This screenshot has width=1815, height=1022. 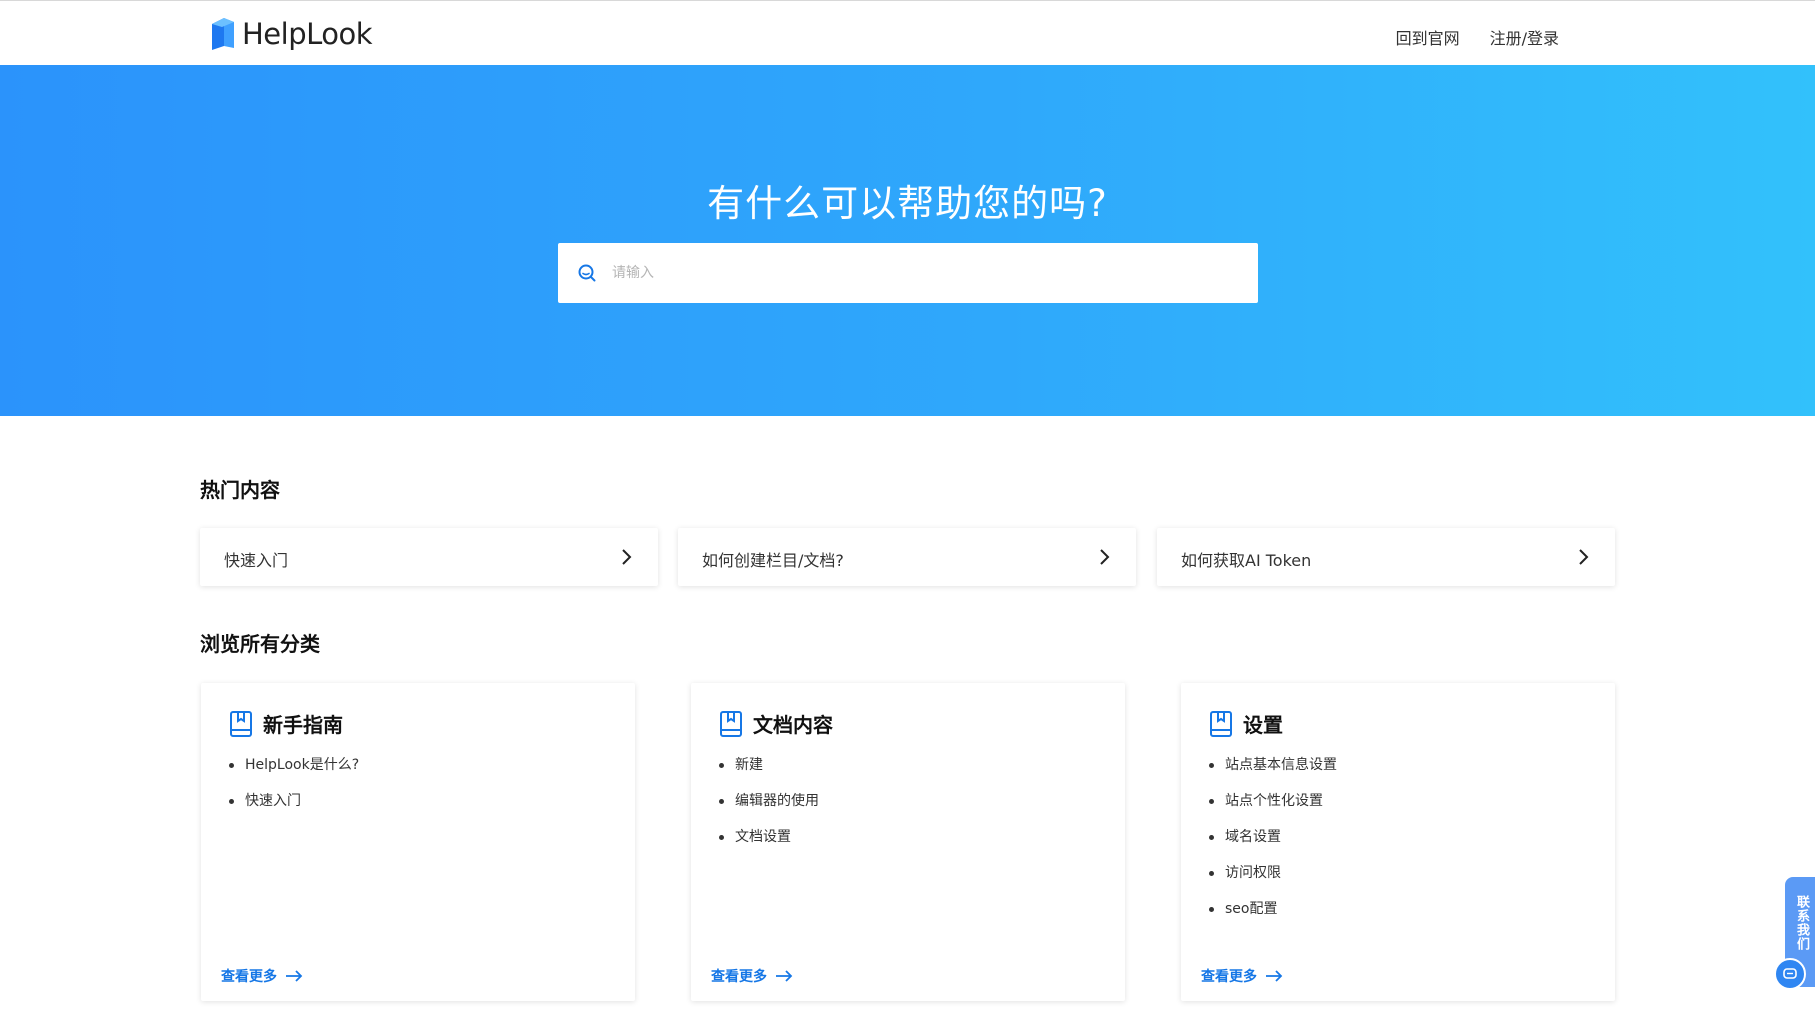 I want to click on category-header: 新手指南, so click(x=286, y=723).